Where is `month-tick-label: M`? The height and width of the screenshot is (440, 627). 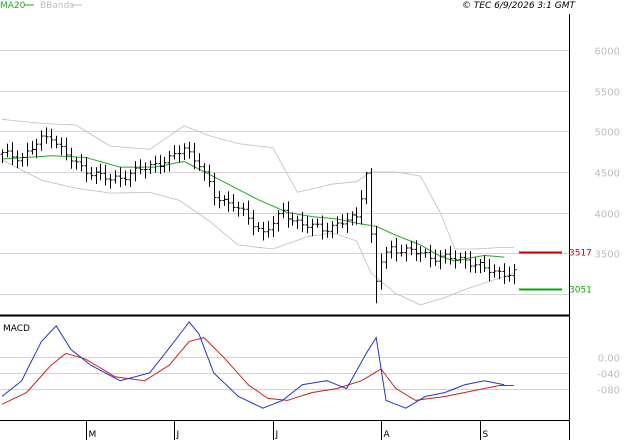
month-tick-label: M is located at coordinates (93, 435).